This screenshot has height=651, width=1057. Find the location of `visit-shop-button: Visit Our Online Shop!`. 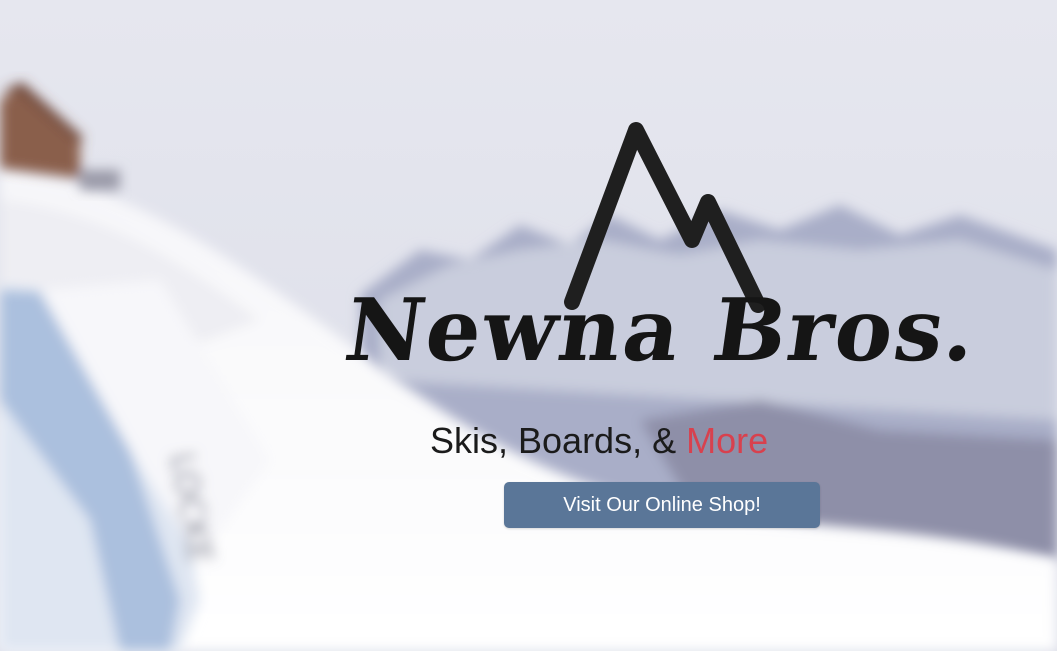

visit-shop-button: Visit Our Online Shop! is located at coordinates (662, 505).